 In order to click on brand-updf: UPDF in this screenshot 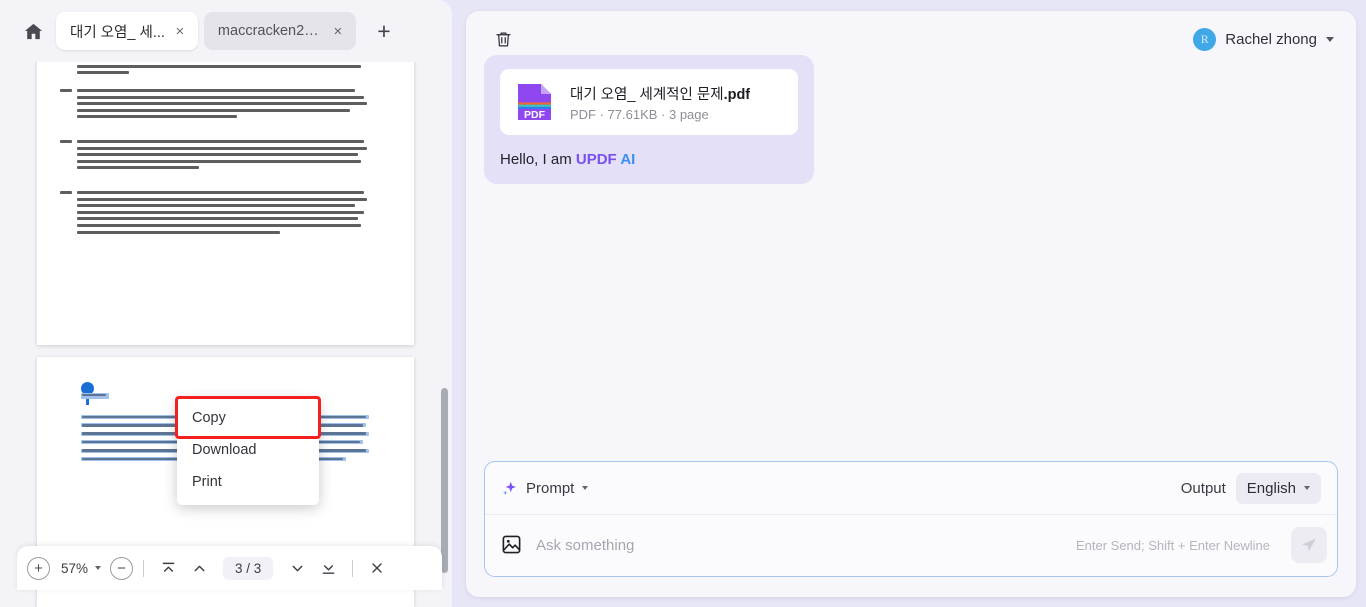, I will do `click(596, 159)`.